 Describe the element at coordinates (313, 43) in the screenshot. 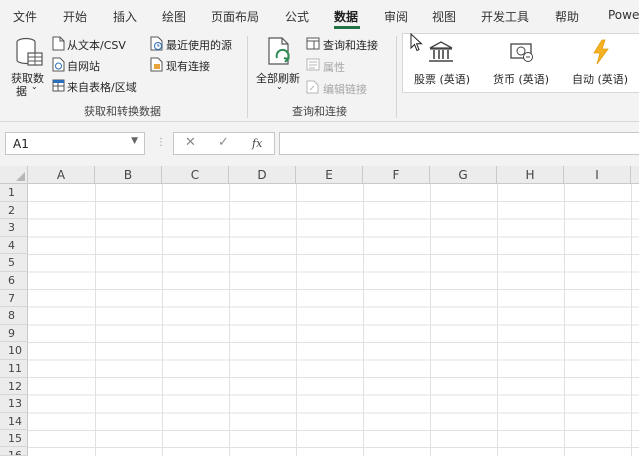

I see `query-pane-icon` at that location.